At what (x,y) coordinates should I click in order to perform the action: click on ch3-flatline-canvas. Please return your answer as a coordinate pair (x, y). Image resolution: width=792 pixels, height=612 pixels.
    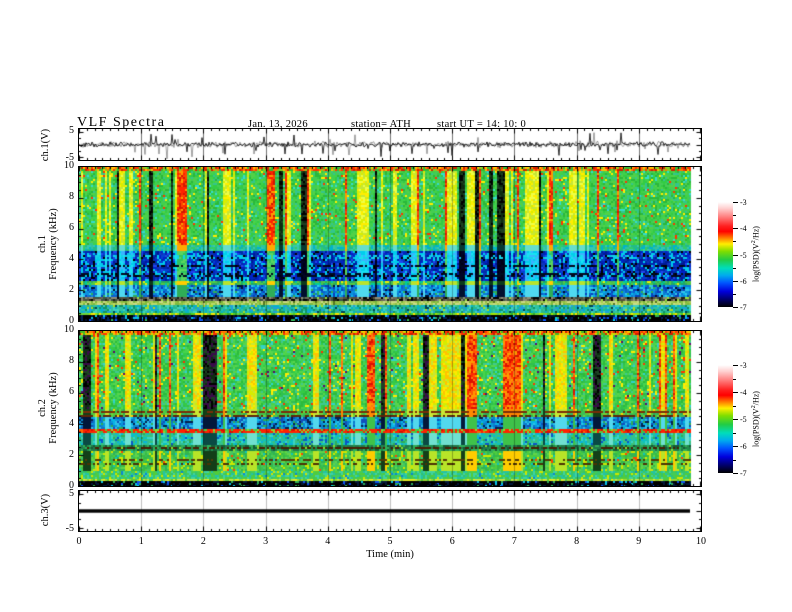
    Looking at the image, I should click on (390, 511).